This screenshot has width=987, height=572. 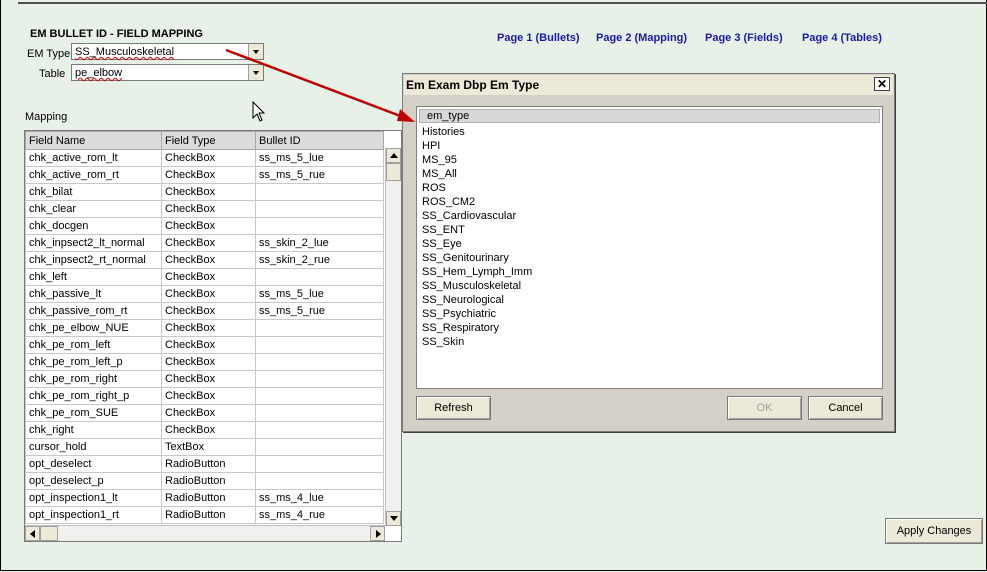 What do you see at coordinates (255, 72) in the screenshot?
I see `table-dropdown-icon` at bounding box center [255, 72].